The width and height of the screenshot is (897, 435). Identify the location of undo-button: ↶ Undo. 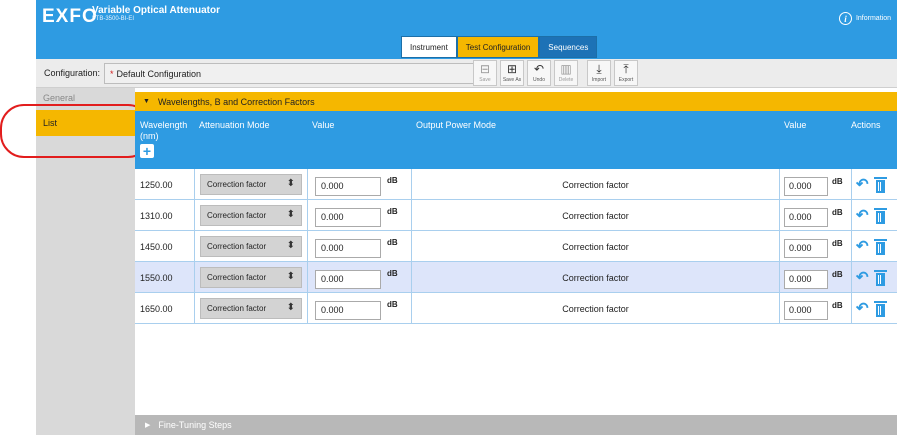
(539, 73).